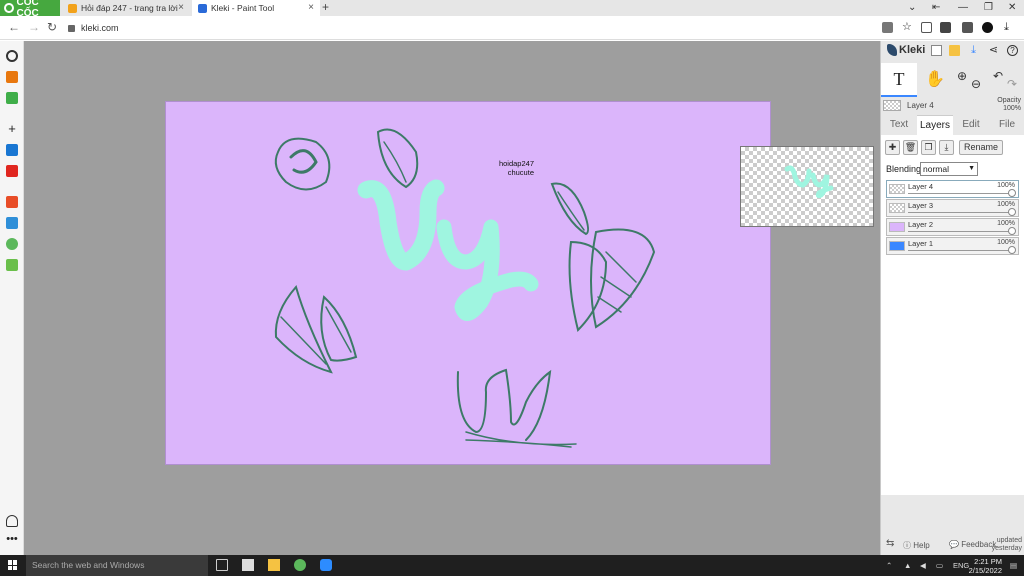 This screenshot has width=1024, height=576. What do you see at coordinates (117, 565) in the screenshot?
I see `taskbar-search-box: Search the web and Windows` at bounding box center [117, 565].